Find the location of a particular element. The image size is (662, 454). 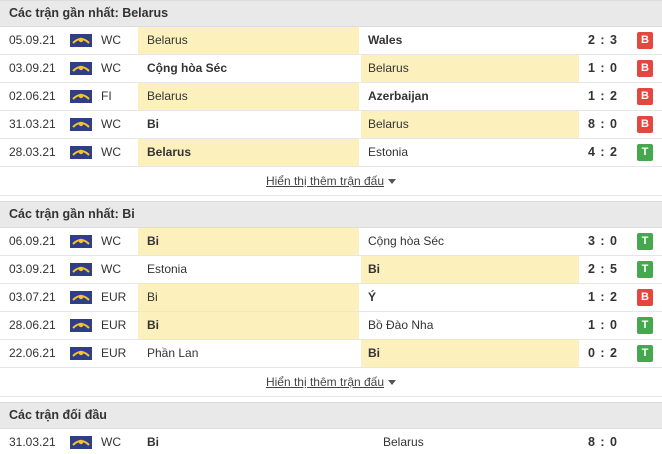

match-date: 06.09.21 is located at coordinates (32, 241).